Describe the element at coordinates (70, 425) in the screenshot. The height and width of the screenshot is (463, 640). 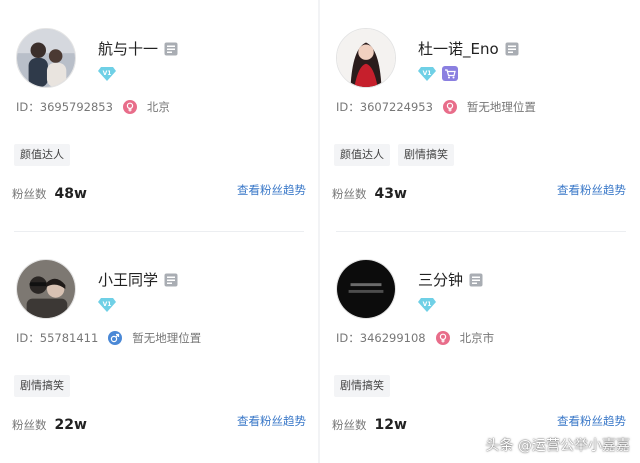
I see `fans-value: 22w` at that location.